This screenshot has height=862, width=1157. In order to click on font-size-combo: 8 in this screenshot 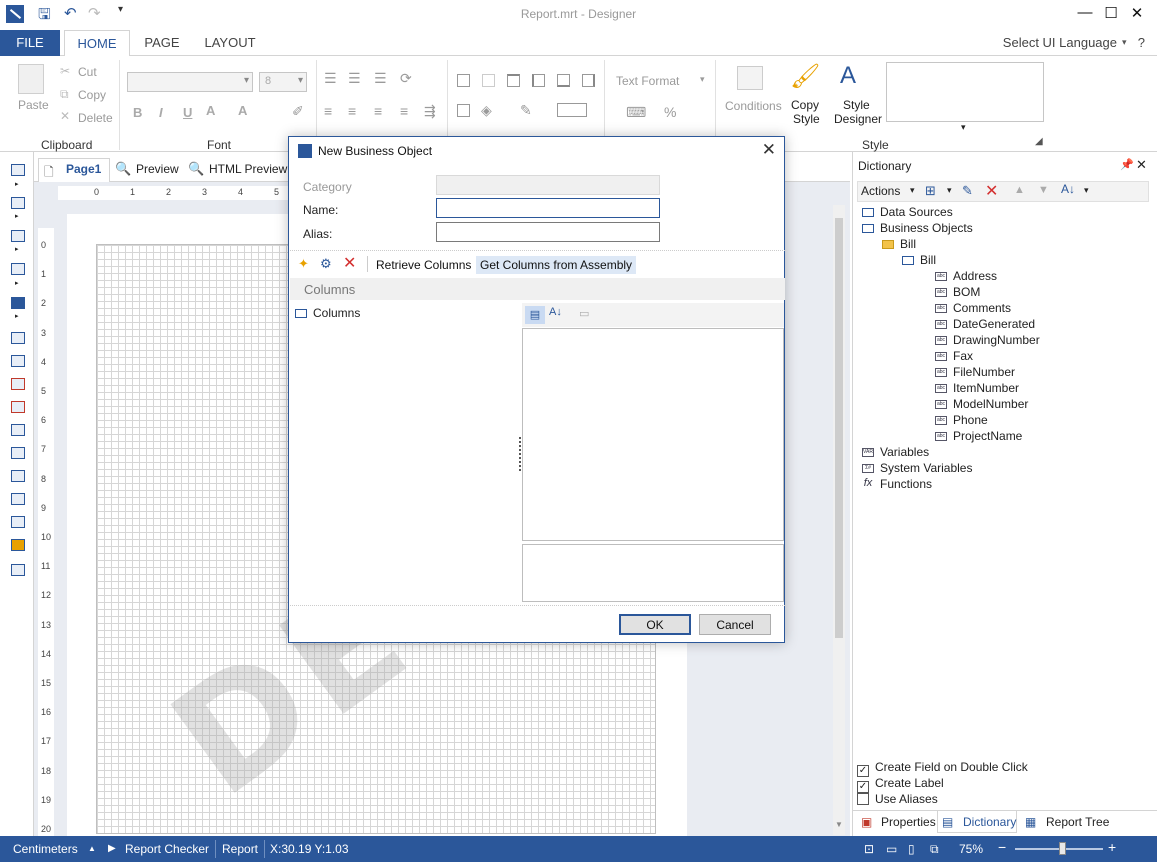, I will do `click(283, 82)`.